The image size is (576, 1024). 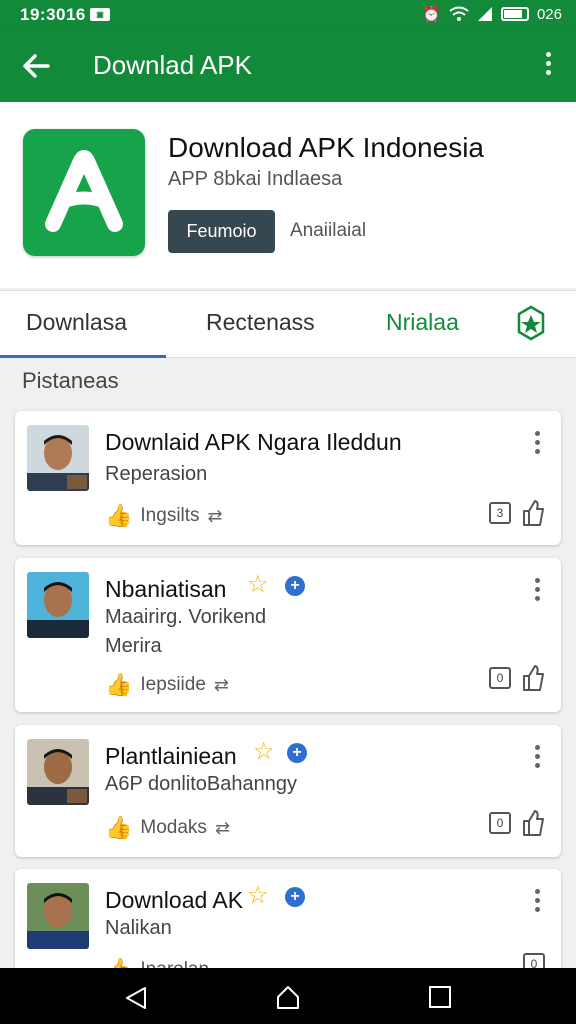 What do you see at coordinates (514, 14) in the screenshot?
I see `battery-icon` at bounding box center [514, 14].